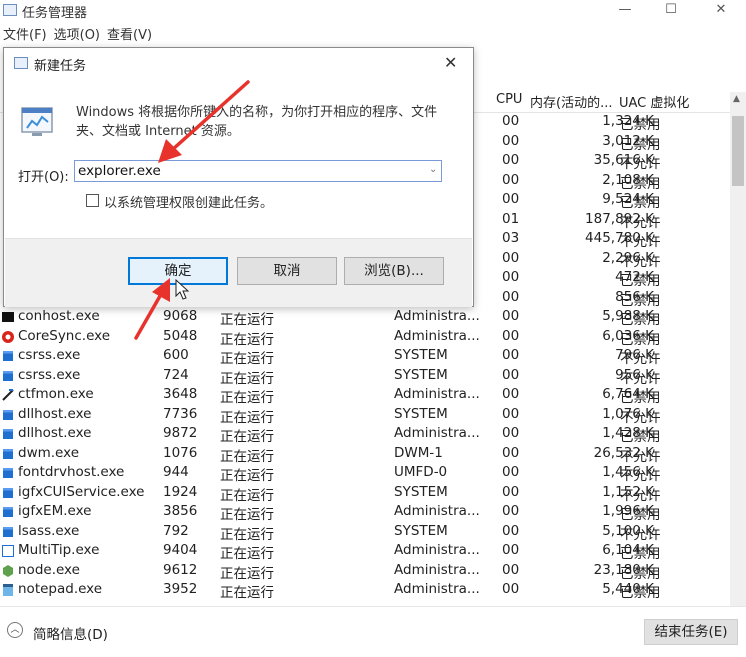  What do you see at coordinates (365, 532) in the screenshot?
I see `table-row: lsass.exe 792 正在运行 SYSTEM 00 5,100 K 不允许` at bounding box center [365, 532].